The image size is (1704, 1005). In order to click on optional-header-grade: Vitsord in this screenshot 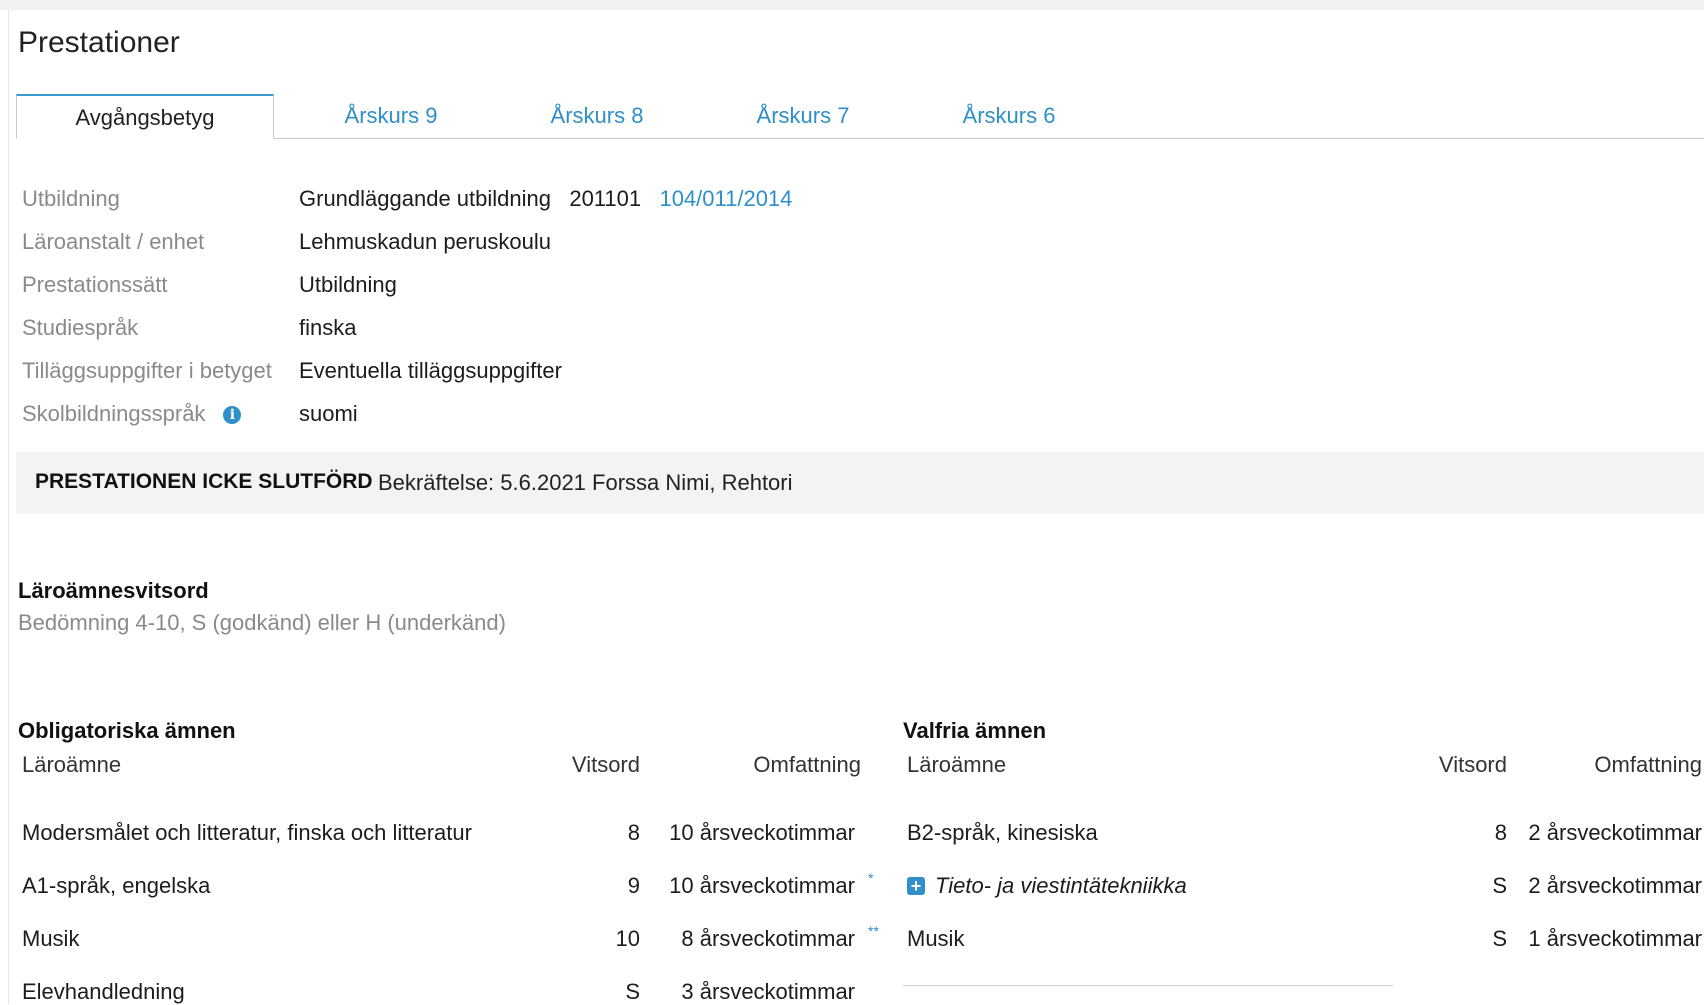, I will do `click(1472, 764)`.